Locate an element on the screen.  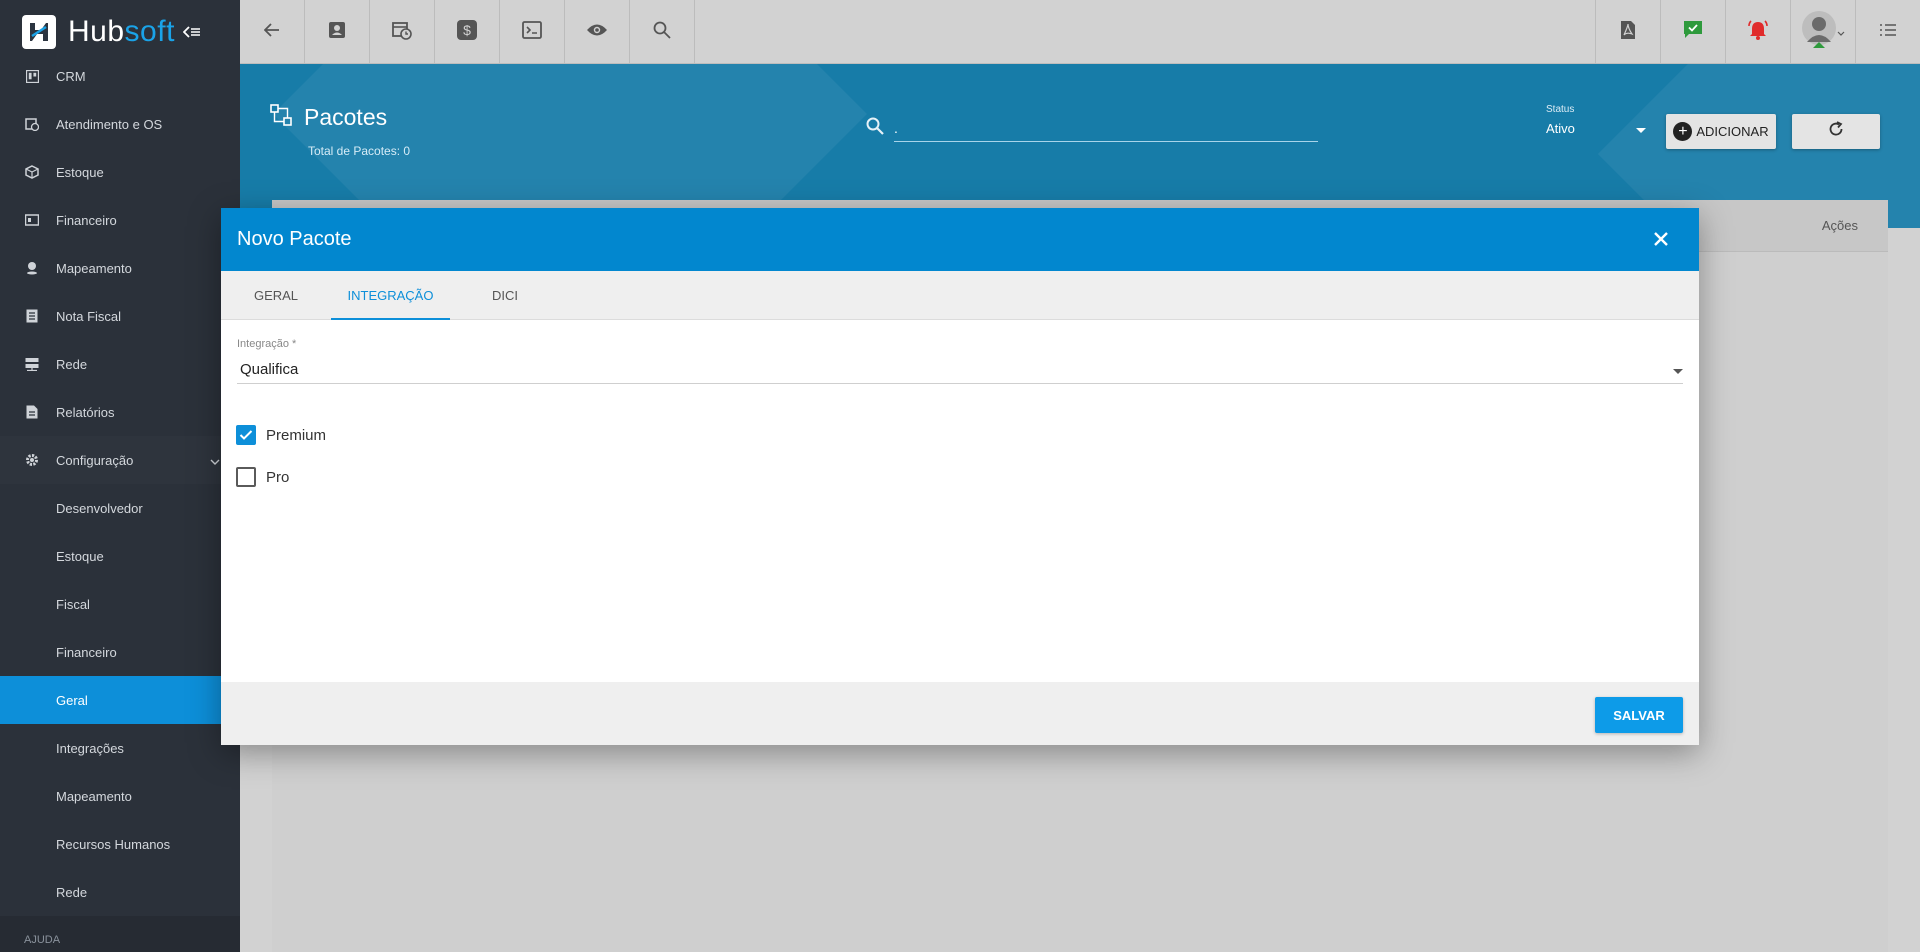
list-icon is located at coordinates (1888, 32).